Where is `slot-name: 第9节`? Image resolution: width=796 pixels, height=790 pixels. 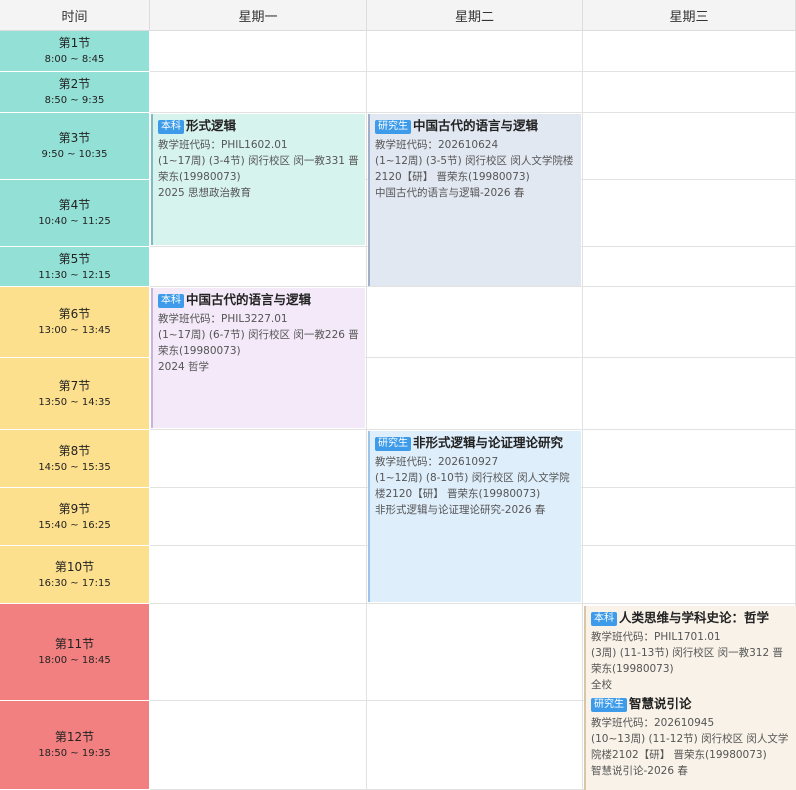
slot-name: 第9节 is located at coordinates (74, 508).